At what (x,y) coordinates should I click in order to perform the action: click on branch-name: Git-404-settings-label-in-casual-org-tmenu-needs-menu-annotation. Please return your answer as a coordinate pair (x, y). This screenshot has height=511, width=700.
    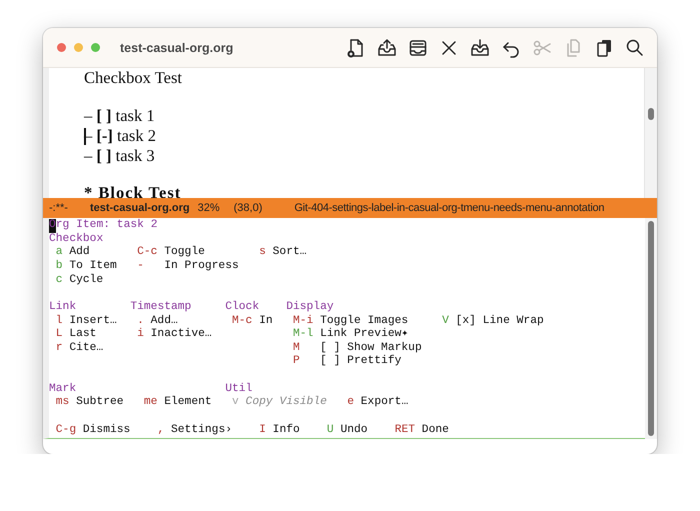
    Looking at the image, I should click on (449, 208).